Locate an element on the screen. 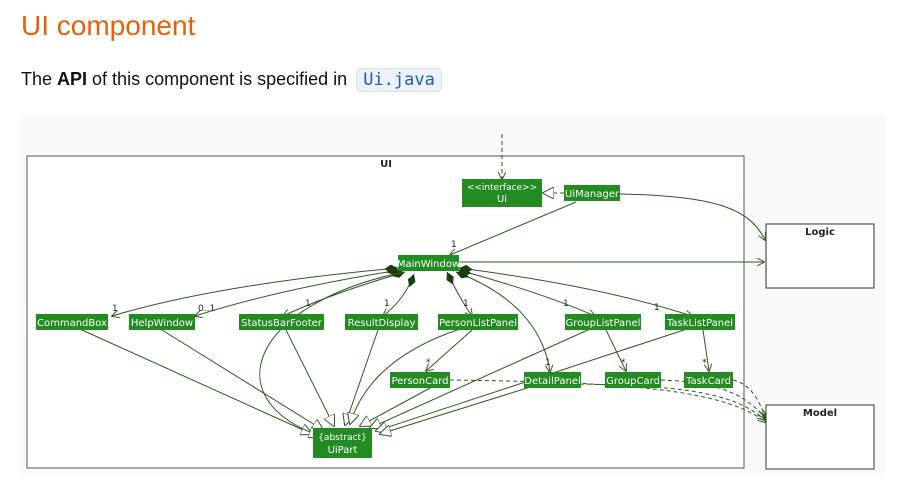 The width and height of the screenshot is (924, 490). personlistpanel-label: PersonListPanel is located at coordinates (478, 323).